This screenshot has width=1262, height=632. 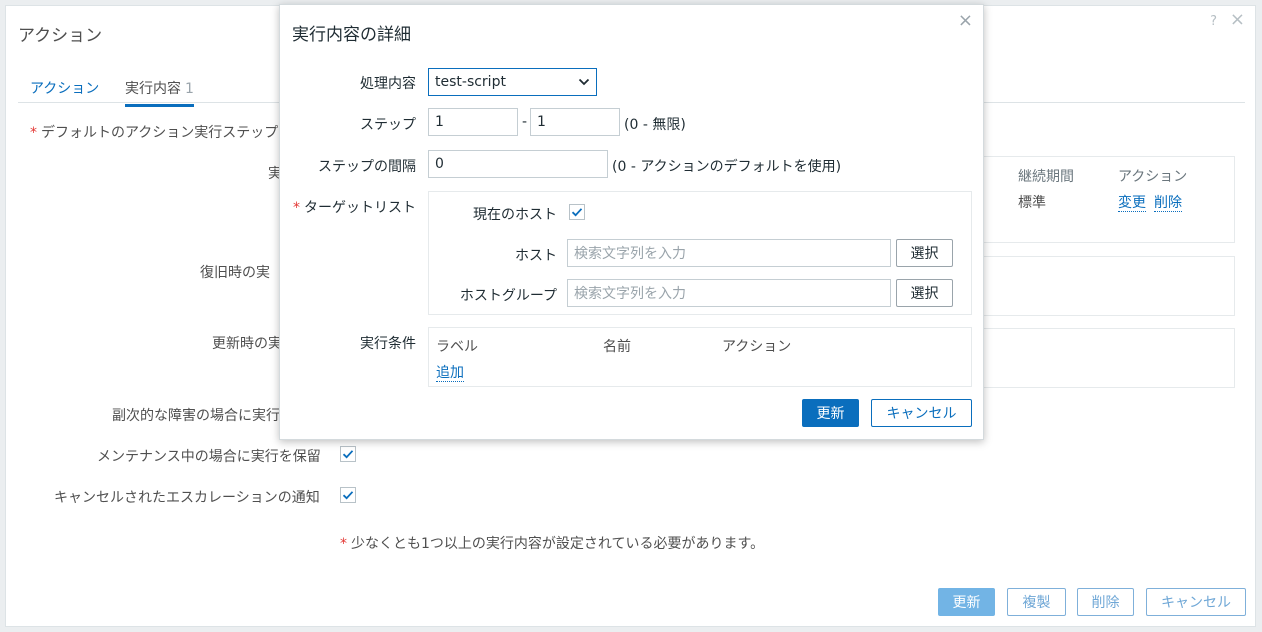 I want to click on tab-operations-label: 実行内容, so click(x=153, y=89).